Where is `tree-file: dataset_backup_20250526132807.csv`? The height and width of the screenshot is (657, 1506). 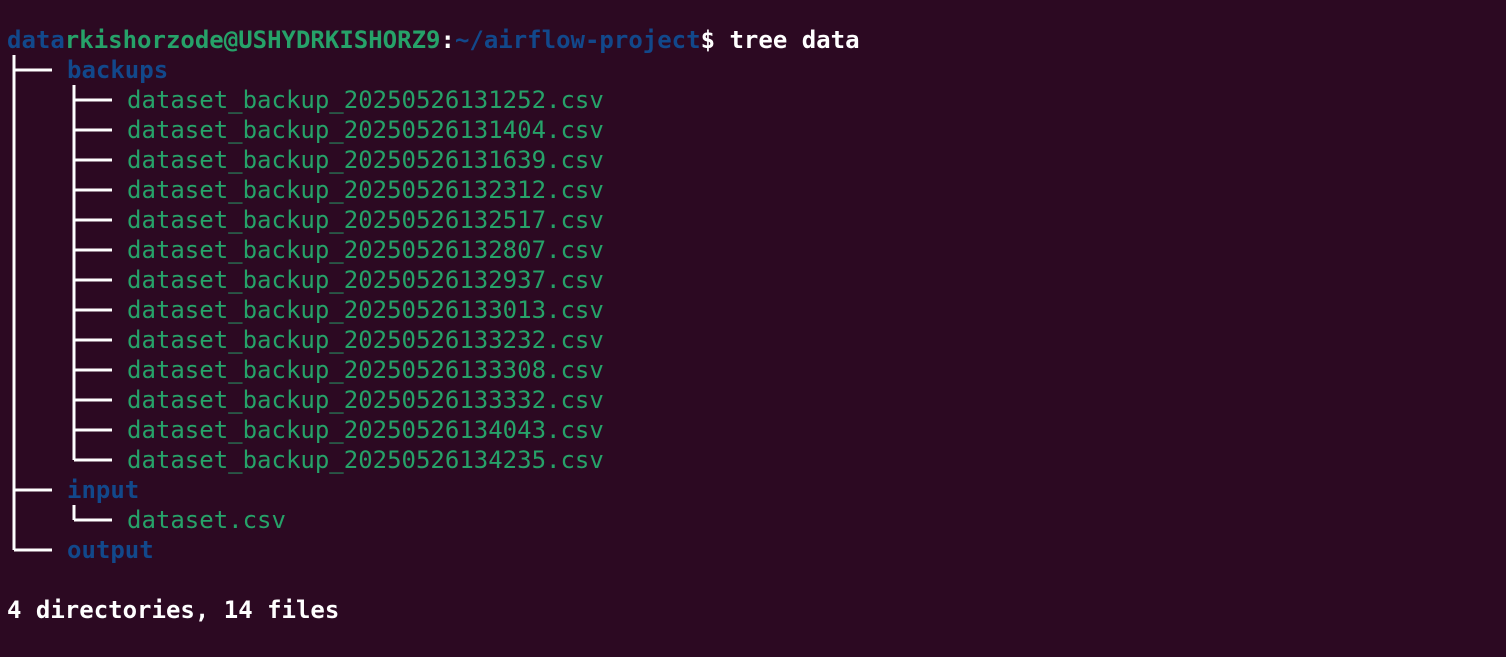
tree-file: dataset_backup_20250526132807.csv is located at coordinates (365, 250).